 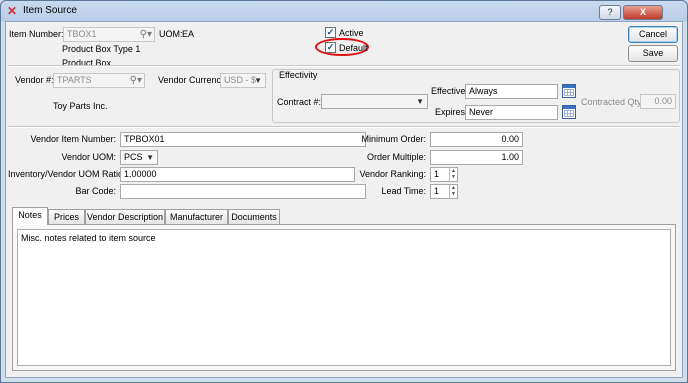 What do you see at coordinates (88, 157) in the screenshot?
I see `vendor-uom-label: Vendor UOM:` at bounding box center [88, 157].